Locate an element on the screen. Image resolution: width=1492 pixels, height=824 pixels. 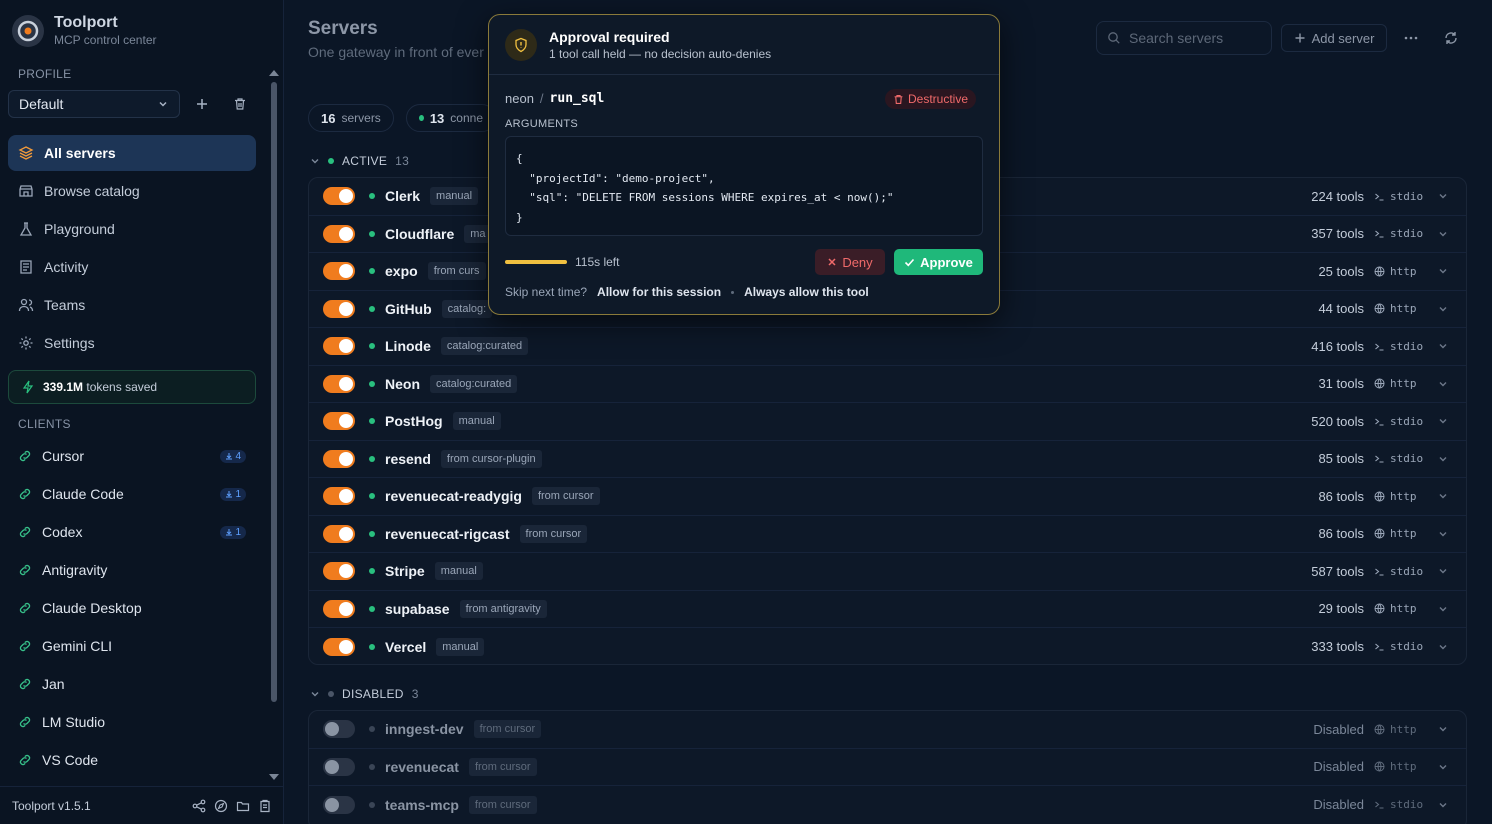
server-name: GitHub is located at coordinates (408, 309).